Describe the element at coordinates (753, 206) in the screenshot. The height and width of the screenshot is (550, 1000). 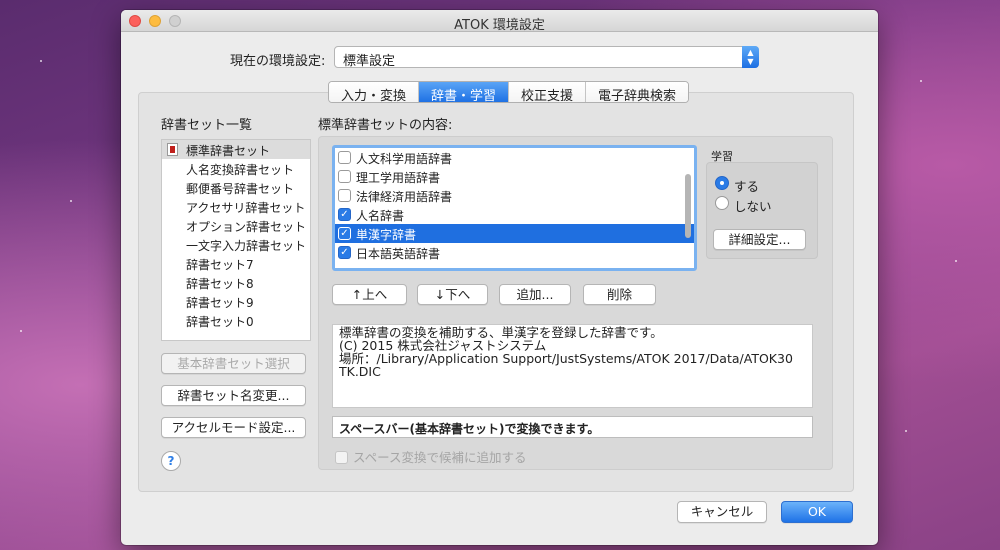
I see `learn-off-label: しない` at that location.